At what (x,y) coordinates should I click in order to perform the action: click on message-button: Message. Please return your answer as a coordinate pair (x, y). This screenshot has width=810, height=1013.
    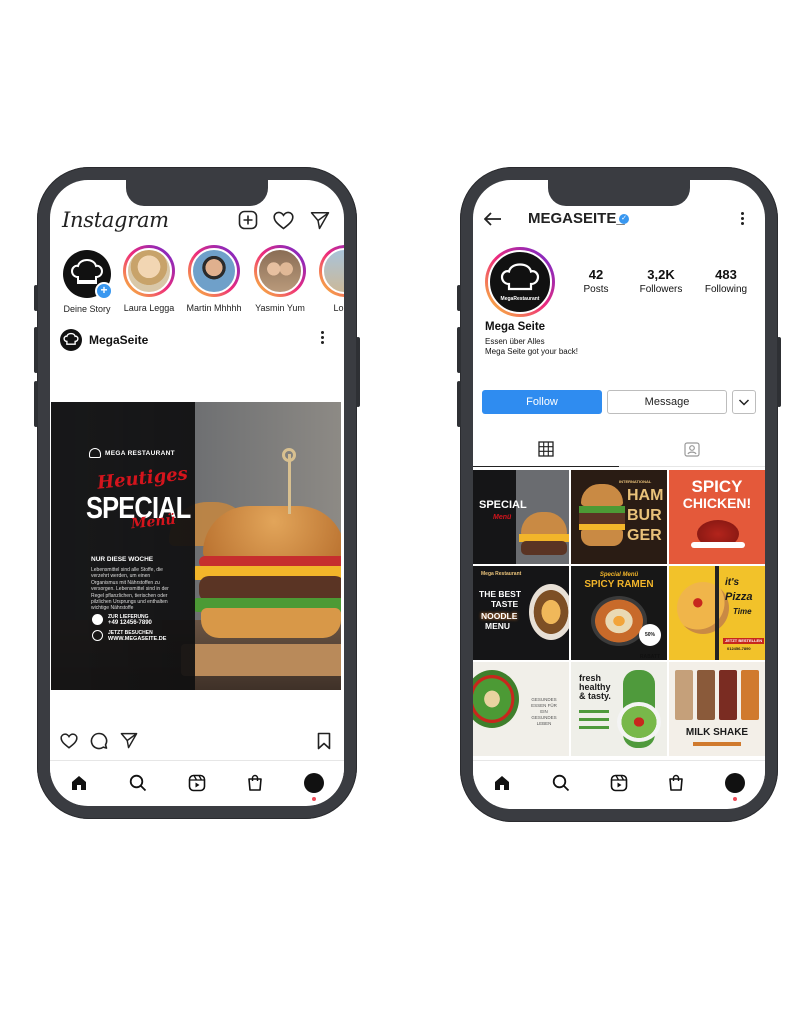
    Looking at the image, I should click on (667, 402).